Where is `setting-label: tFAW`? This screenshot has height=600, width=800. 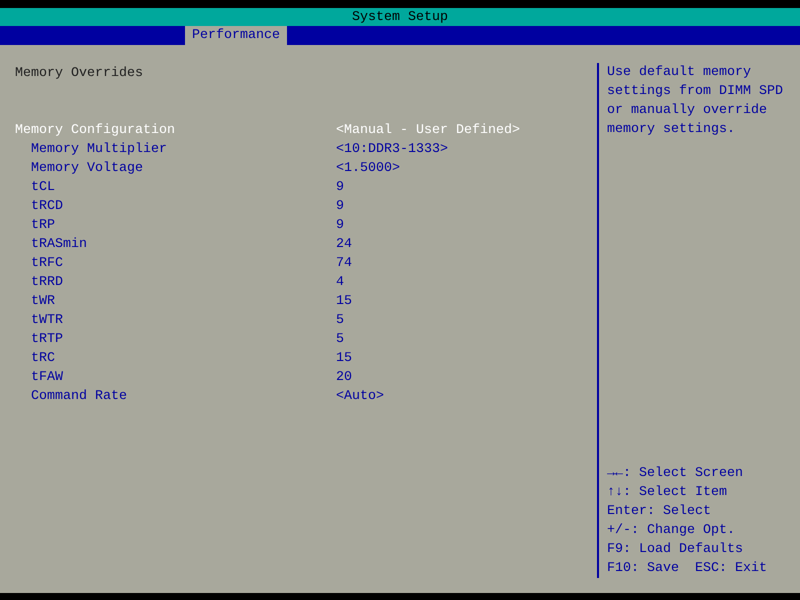 setting-label: tFAW is located at coordinates (47, 377).